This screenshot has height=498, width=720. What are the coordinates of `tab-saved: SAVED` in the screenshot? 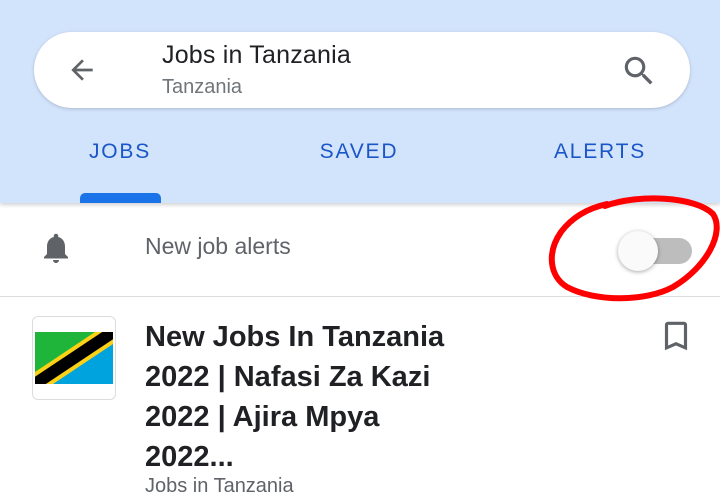 It's located at (359, 152).